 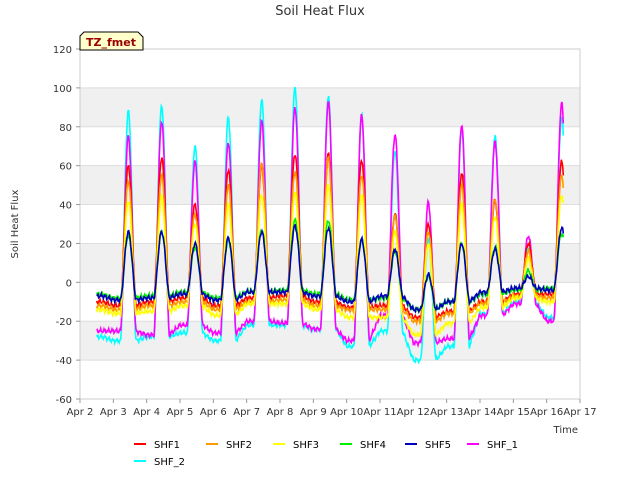 What do you see at coordinates (379, 412) in the screenshot?
I see `x-tick-label: Apr 11` at bounding box center [379, 412].